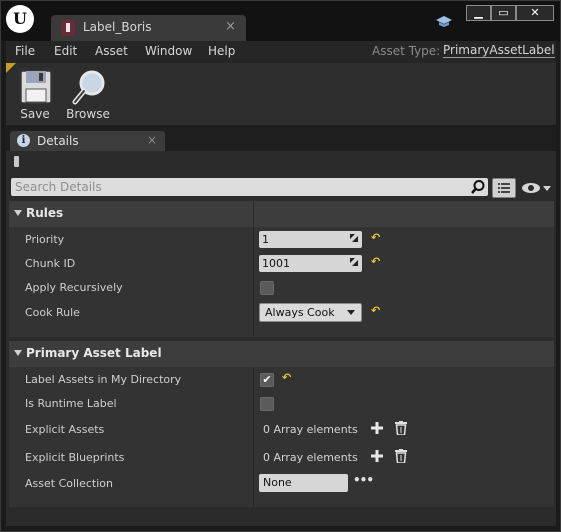 Image resolution: width=561 pixels, height=532 pixels. Describe the element at coordinates (87, 141) in the screenshot. I see `tab-details: i Details ×` at that location.